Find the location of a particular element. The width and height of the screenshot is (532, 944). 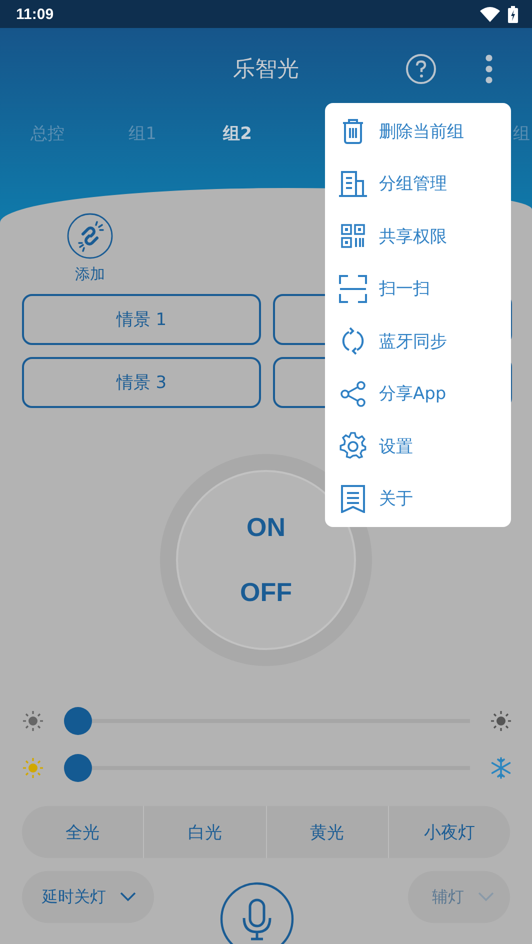

menu-item: 共享权限 is located at coordinates (418, 236).